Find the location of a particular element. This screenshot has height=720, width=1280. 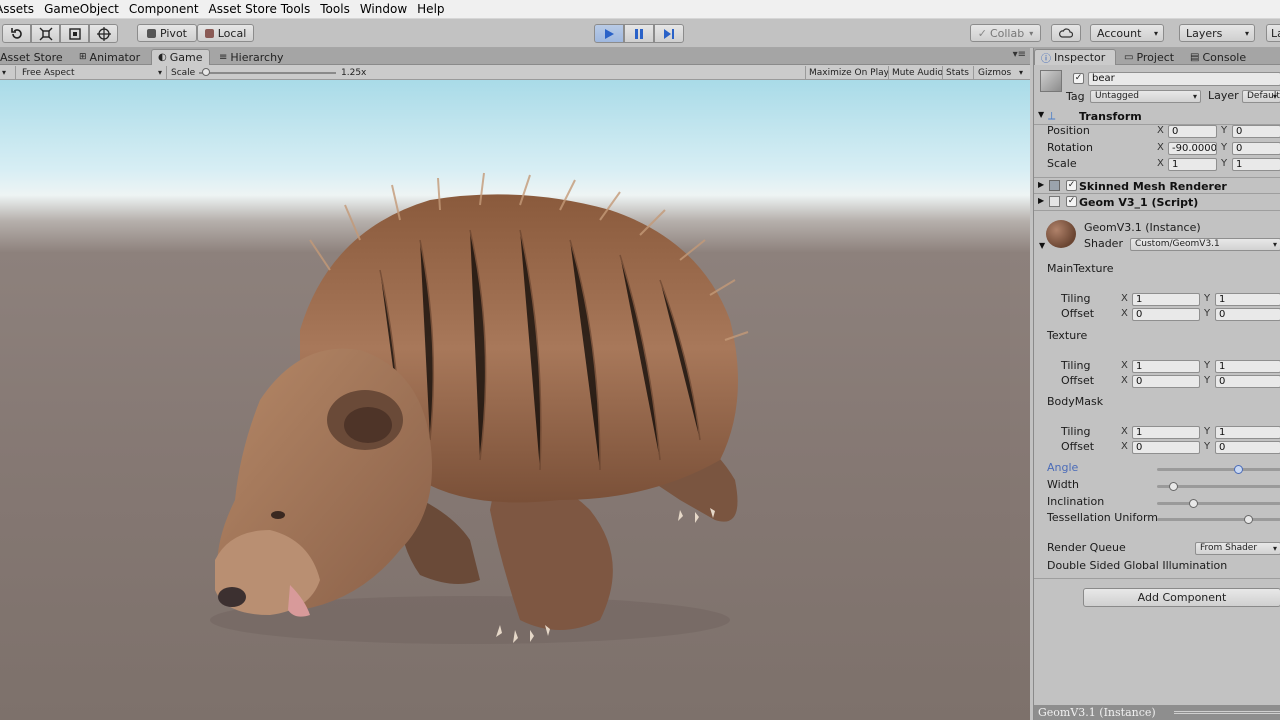

step-button is located at coordinates (669, 33).